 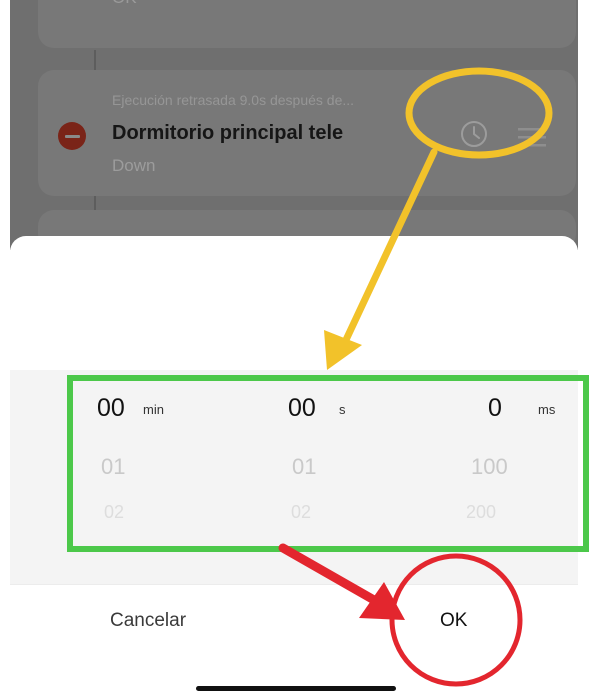 What do you see at coordinates (479, 113) in the screenshot?
I see `highlight-ellipse` at bounding box center [479, 113].